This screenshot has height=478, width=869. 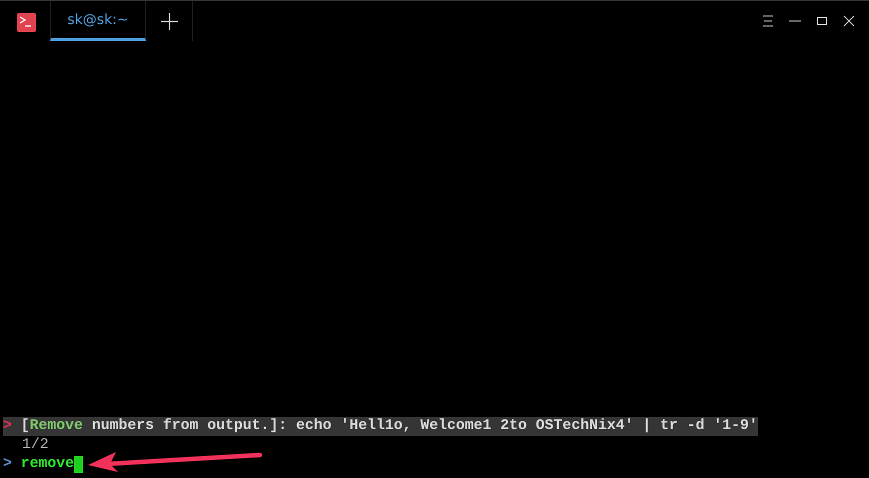 I want to click on terminal-icon, so click(x=26, y=22).